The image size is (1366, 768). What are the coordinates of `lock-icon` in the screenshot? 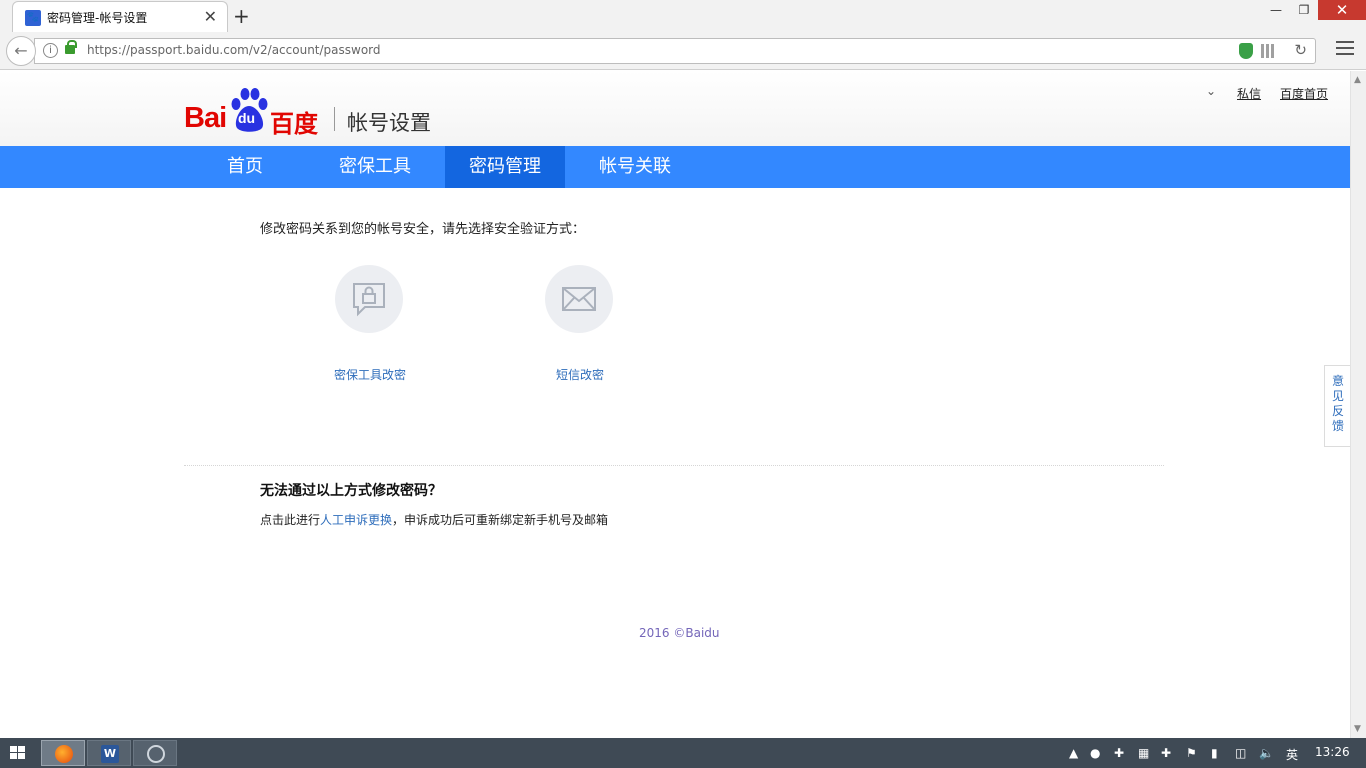 It's located at (71, 47).